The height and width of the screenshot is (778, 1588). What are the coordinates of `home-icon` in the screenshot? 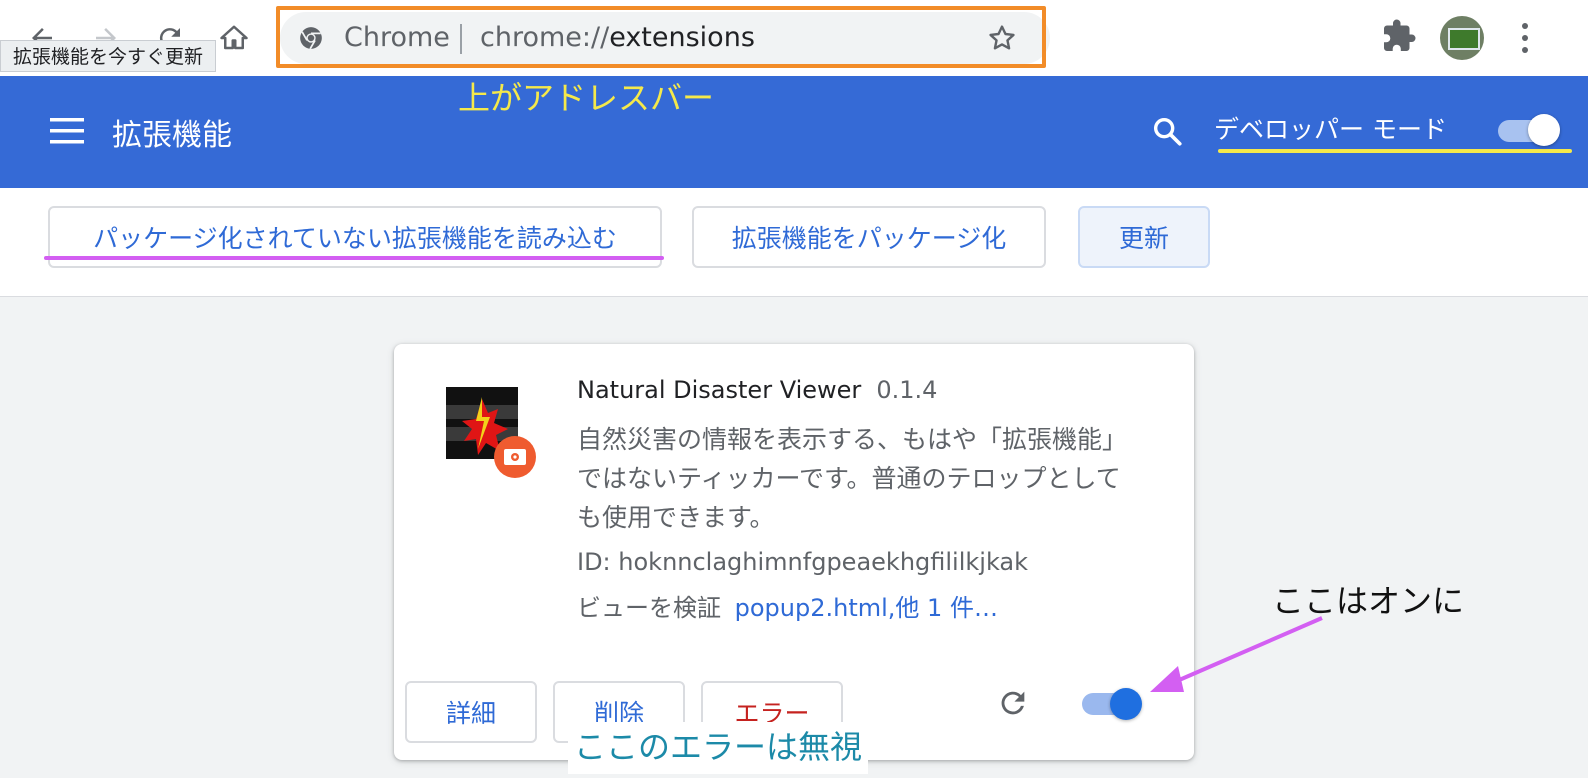 It's located at (234, 38).